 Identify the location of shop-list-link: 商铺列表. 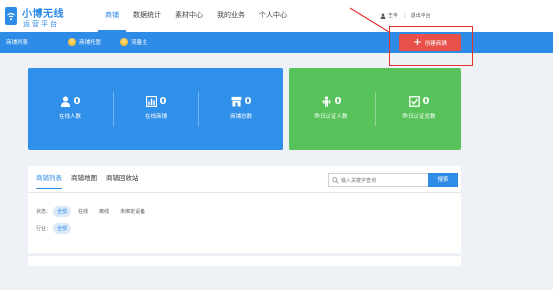
(17, 42).